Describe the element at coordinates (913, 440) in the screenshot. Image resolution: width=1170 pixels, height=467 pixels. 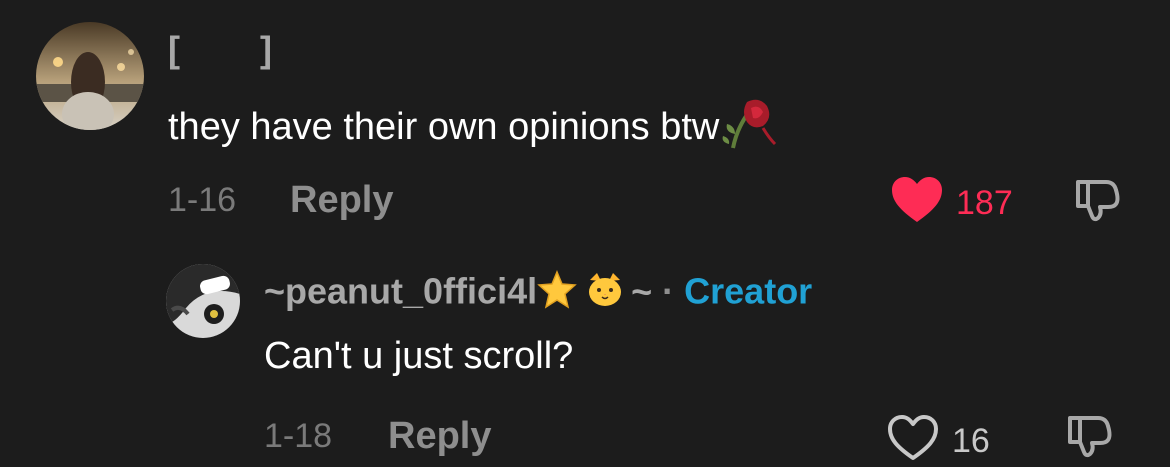
I see `heart-outline-icon` at that location.